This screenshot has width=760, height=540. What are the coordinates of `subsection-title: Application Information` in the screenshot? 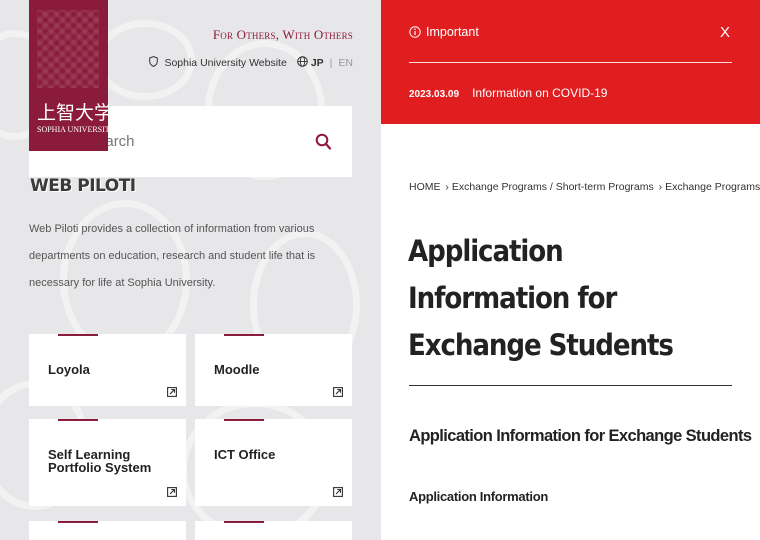 It's located at (478, 496).